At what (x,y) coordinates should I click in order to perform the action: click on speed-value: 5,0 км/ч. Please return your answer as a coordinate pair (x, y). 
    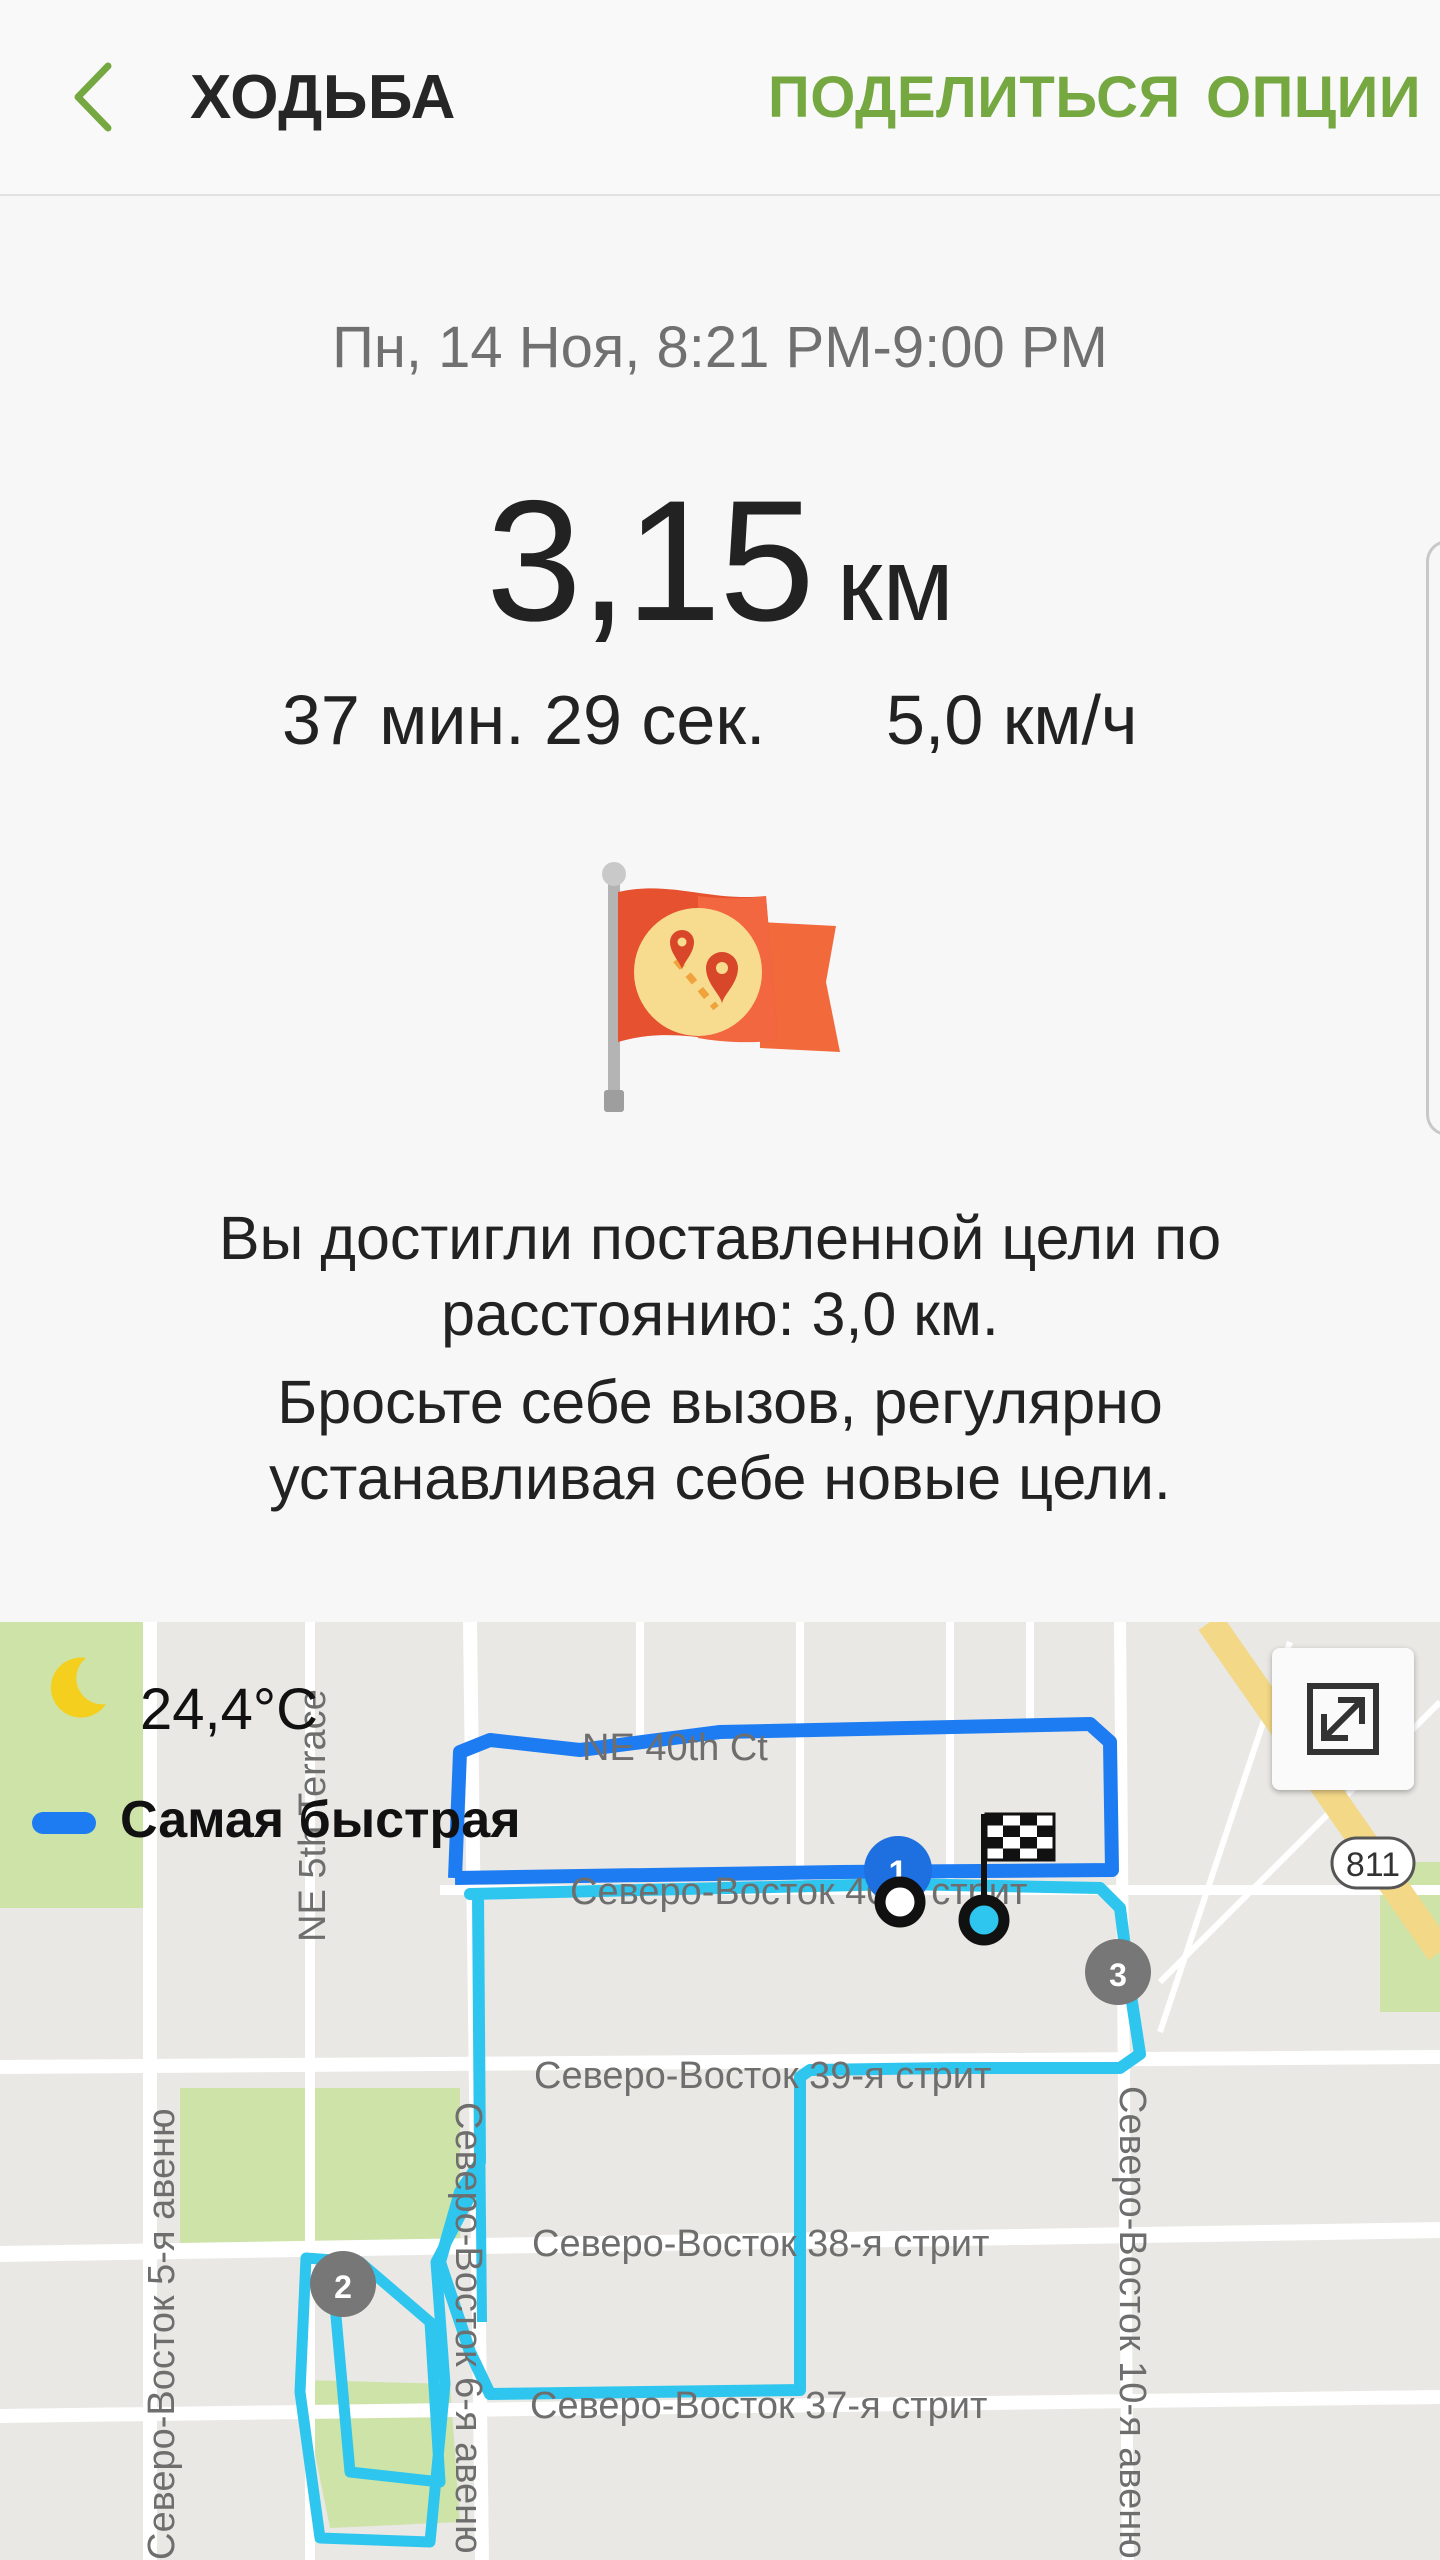
    Looking at the image, I should click on (1012, 720).